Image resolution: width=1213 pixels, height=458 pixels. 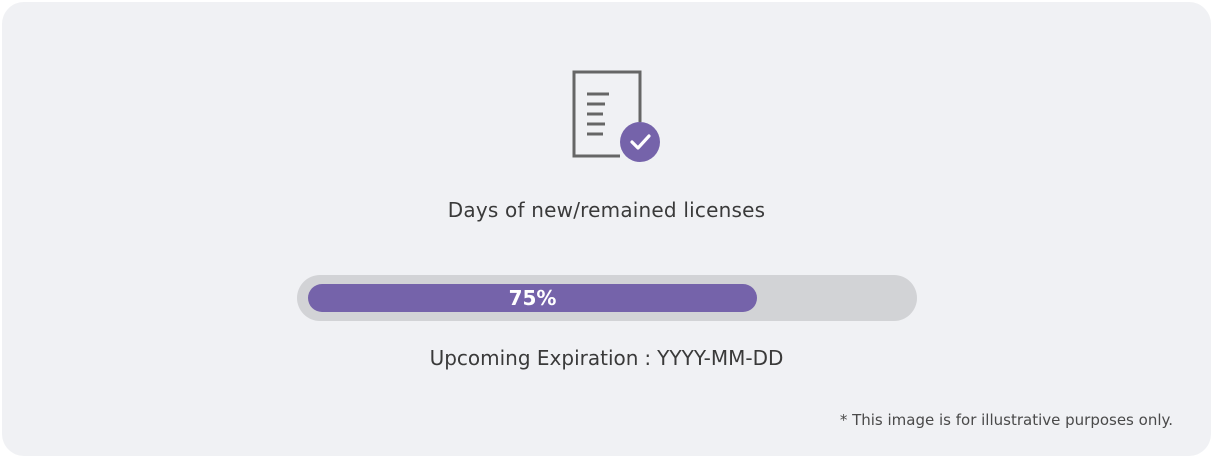 I want to click on expiration-line: Upcoming Expiration: YYYY-MM-DD, so click(x=606, y=358).